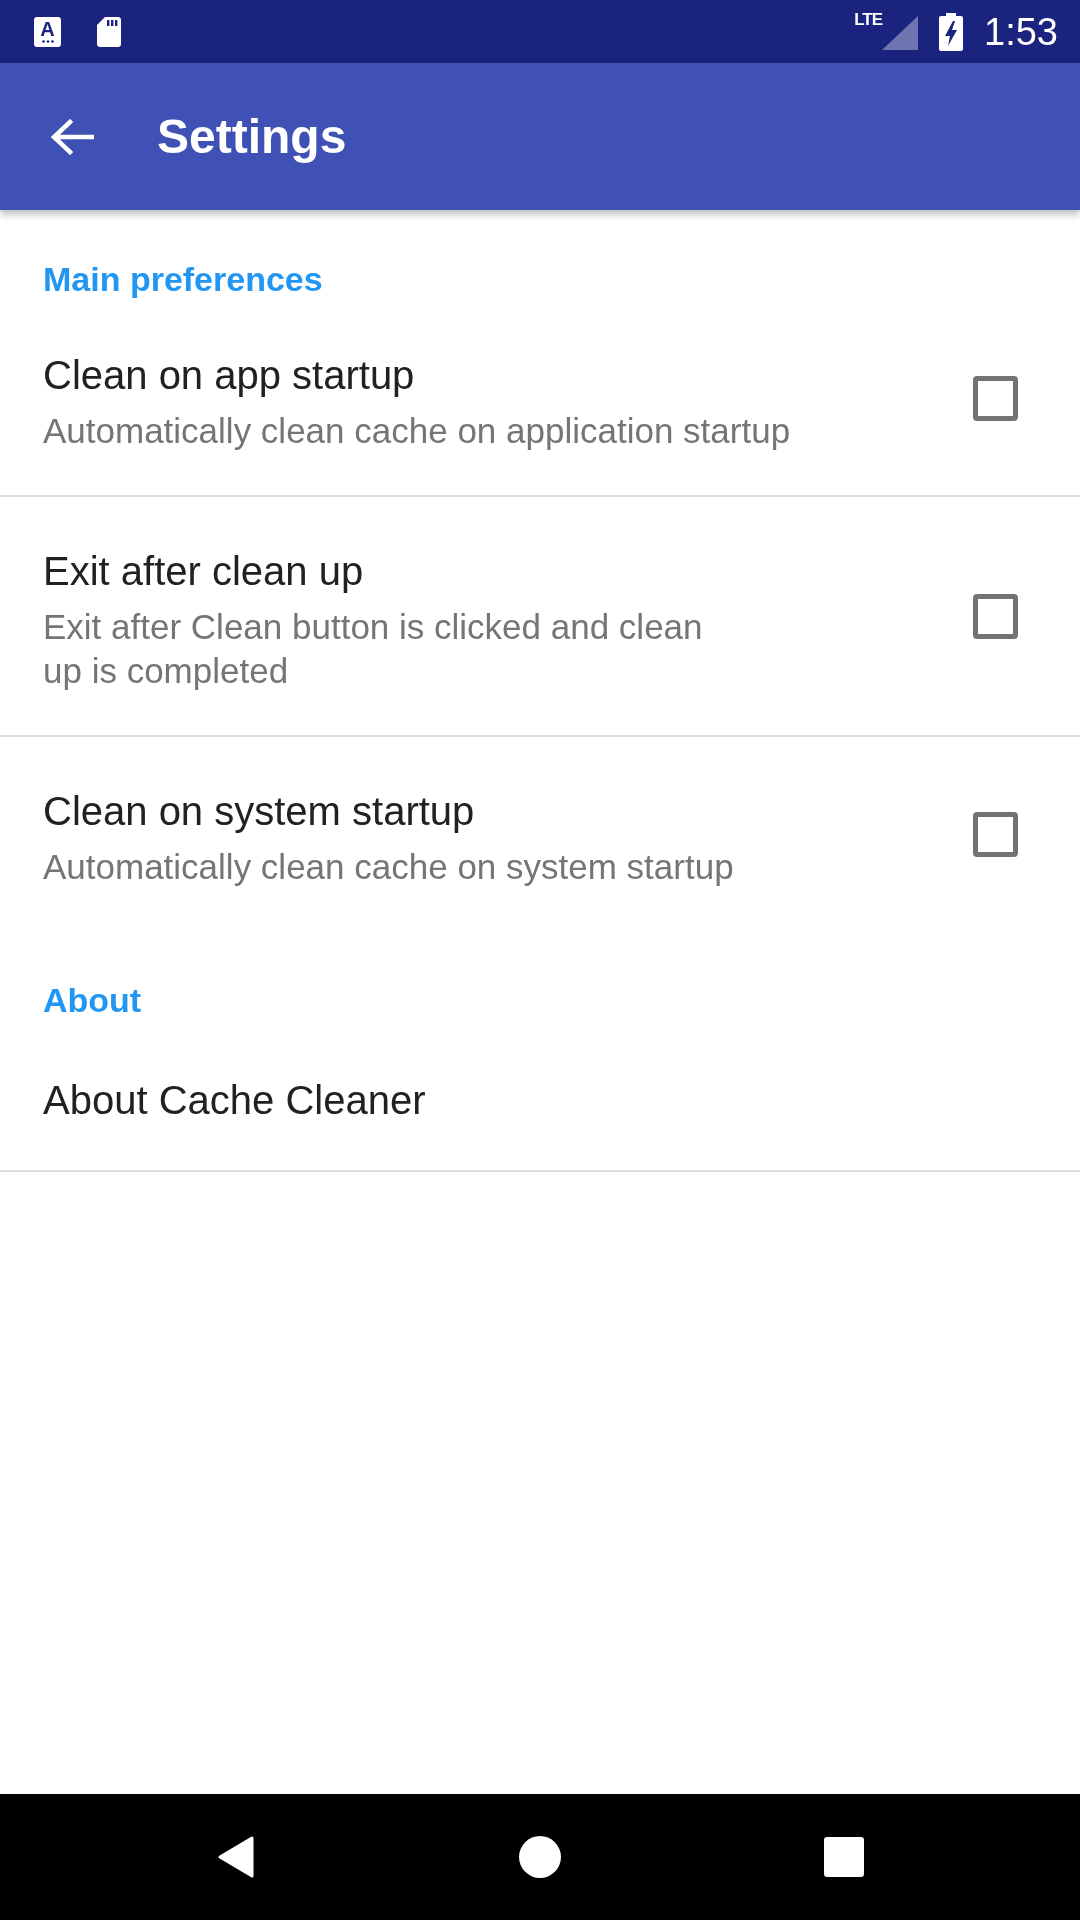  What do you see at coordinates (72, 136) in the screenshot?
I see `back-arrow-icon` at bounding box center [72, 136].